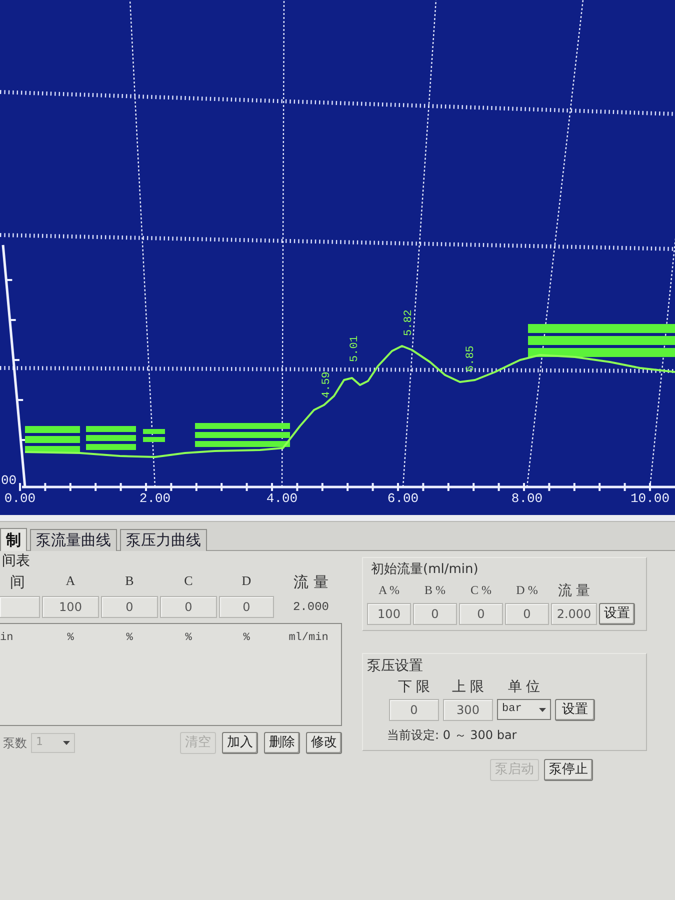  I want to click on tab: 泵流量曲线, so click(73, 540).